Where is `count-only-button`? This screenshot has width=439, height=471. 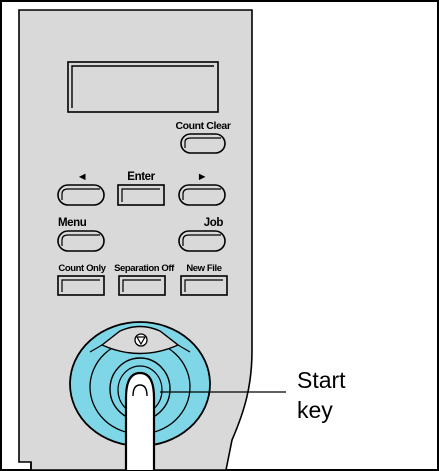 count-only-button is located at coordinates (81, 285).